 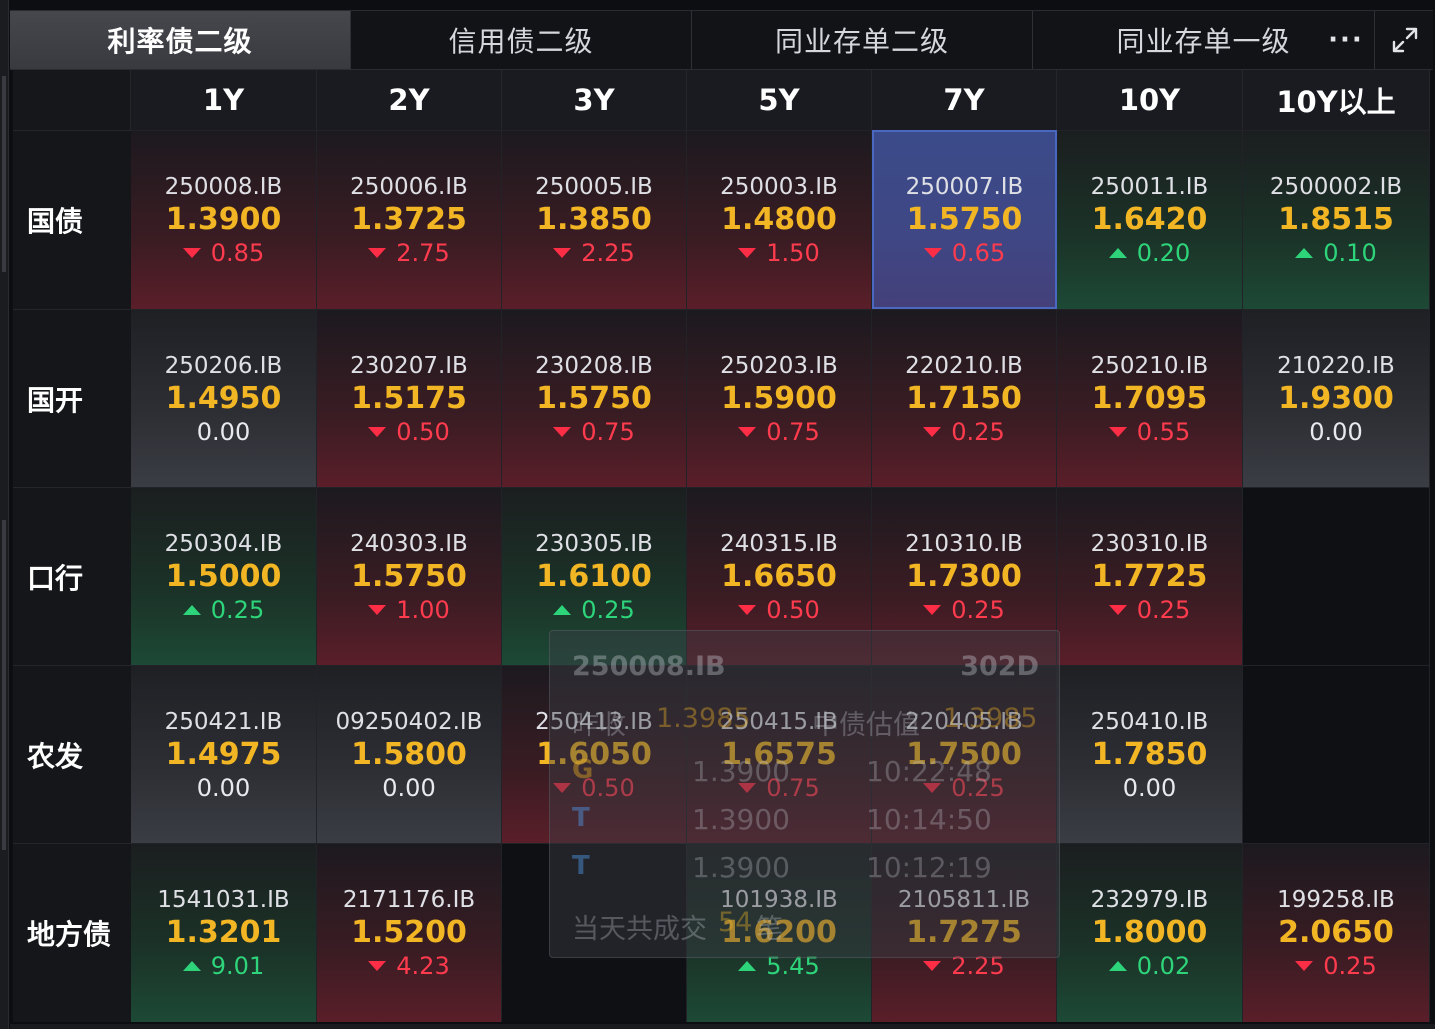 I want to click on tooltip-trade-price: 1.3900, so click(x=741, y=867).